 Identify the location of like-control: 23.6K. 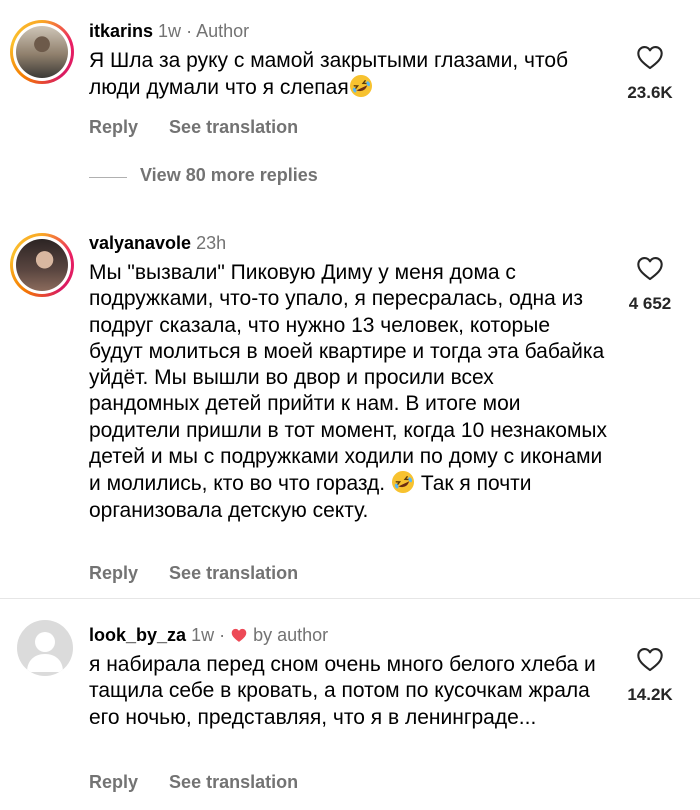
(650, 73).